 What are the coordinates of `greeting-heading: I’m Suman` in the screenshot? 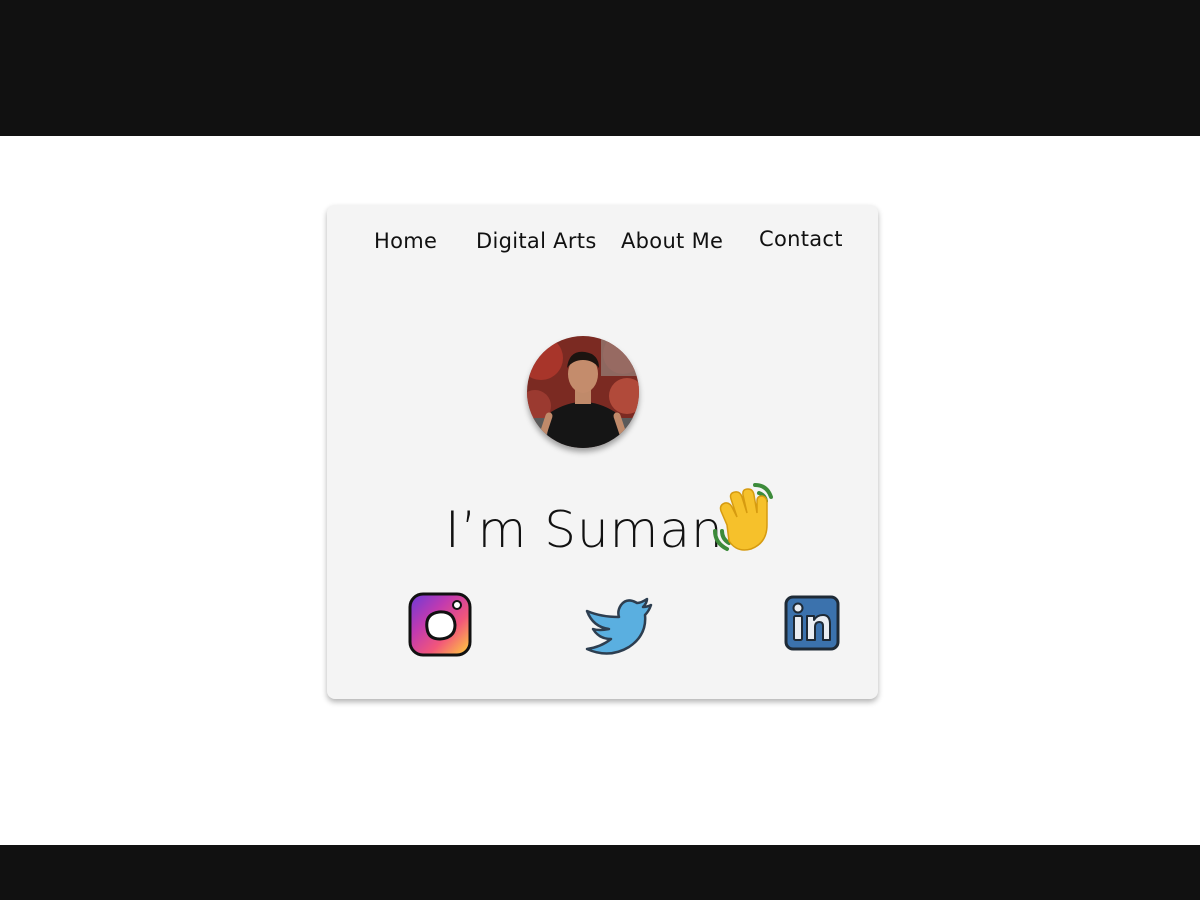 It's located at (584, 530).